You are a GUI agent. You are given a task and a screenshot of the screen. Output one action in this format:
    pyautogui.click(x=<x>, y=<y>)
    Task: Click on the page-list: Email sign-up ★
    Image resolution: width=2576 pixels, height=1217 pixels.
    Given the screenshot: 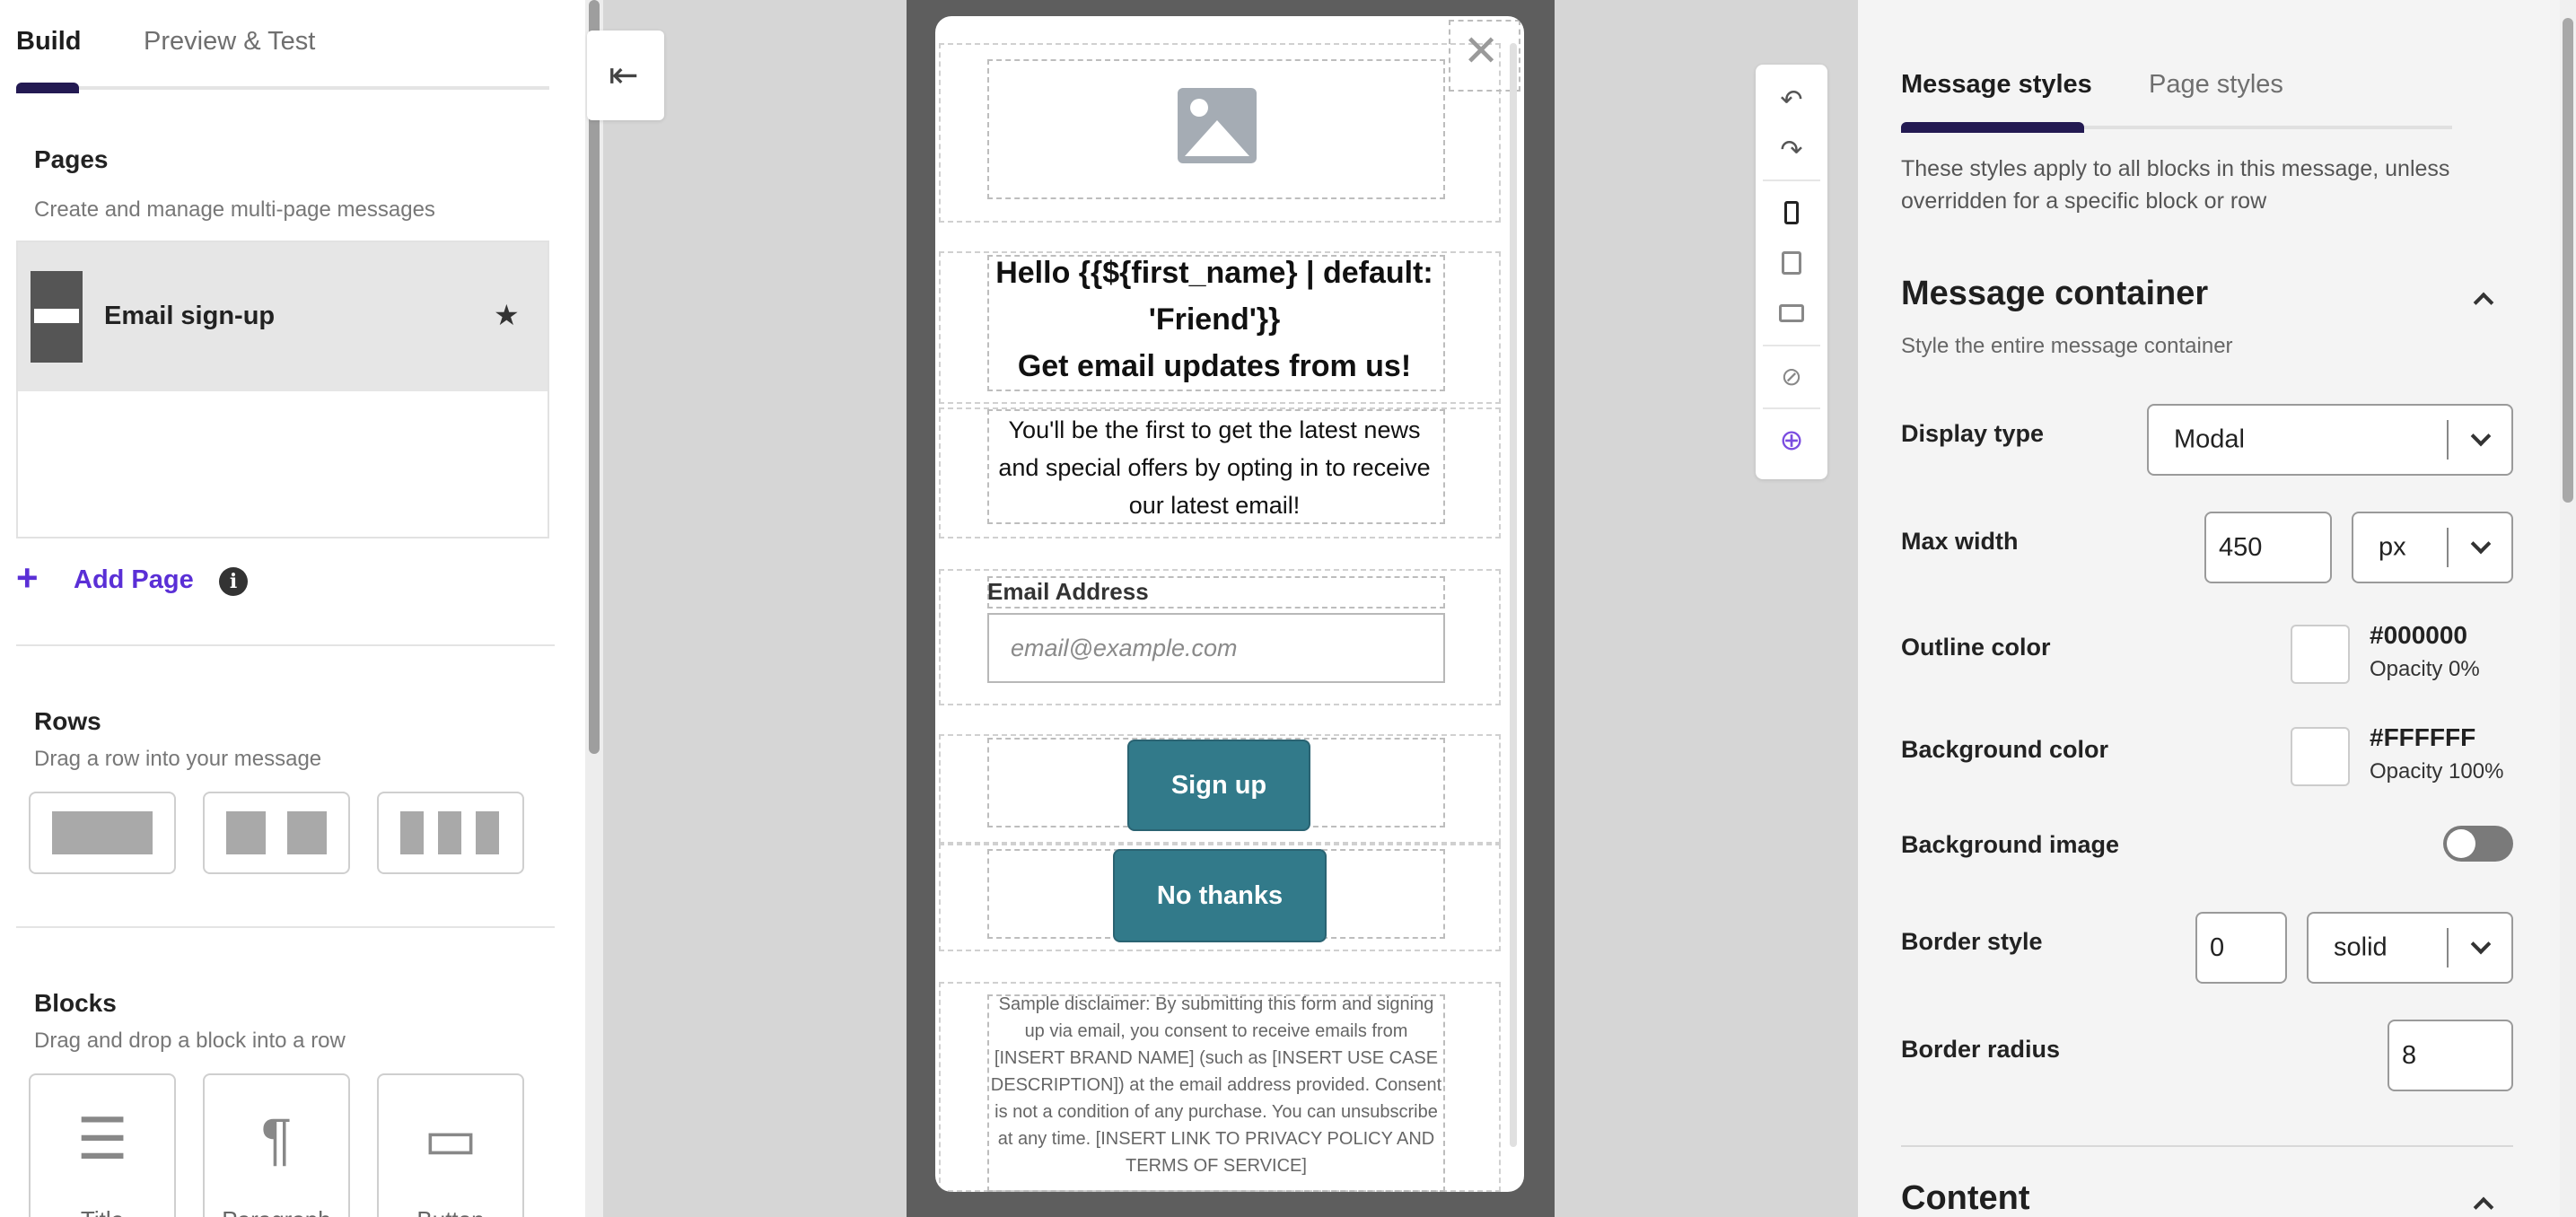 What is the action you would take?
    pyautogui.click(x=282, y=389)
    